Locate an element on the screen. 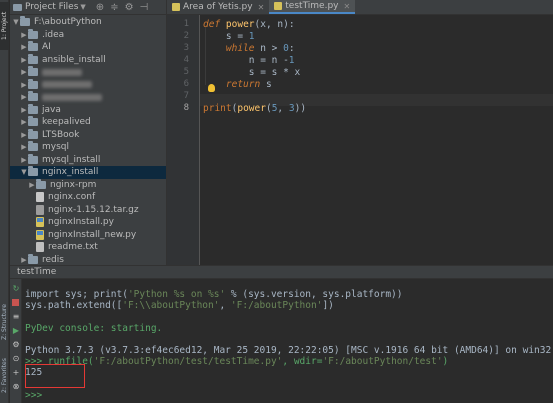 Image resolution: width=553 pixels, height=403 pixels. project-view-selector: Project Files is located at coordinates (51, 7).